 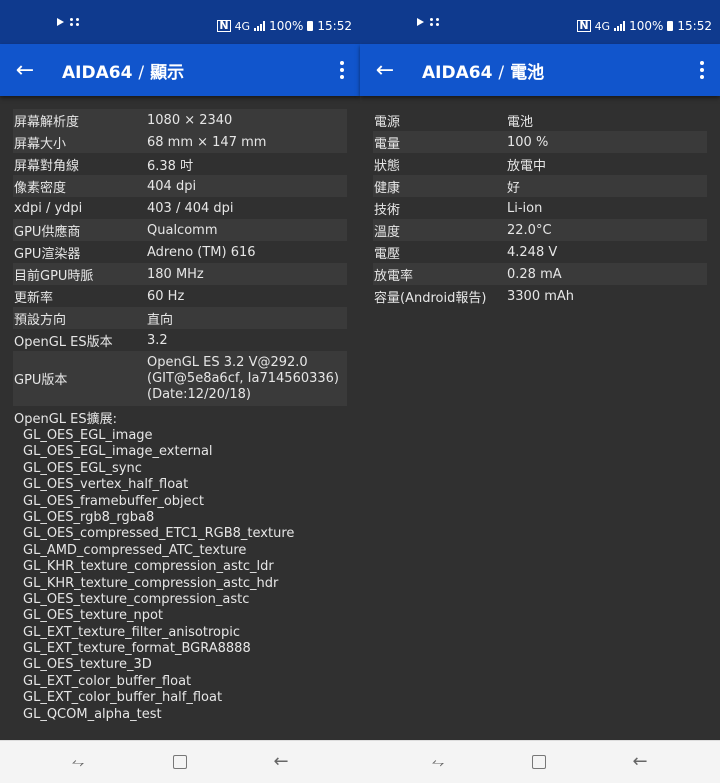 I want to click on extension-item: GL_OES_vertex_half_float, so click(x=106, y=485).